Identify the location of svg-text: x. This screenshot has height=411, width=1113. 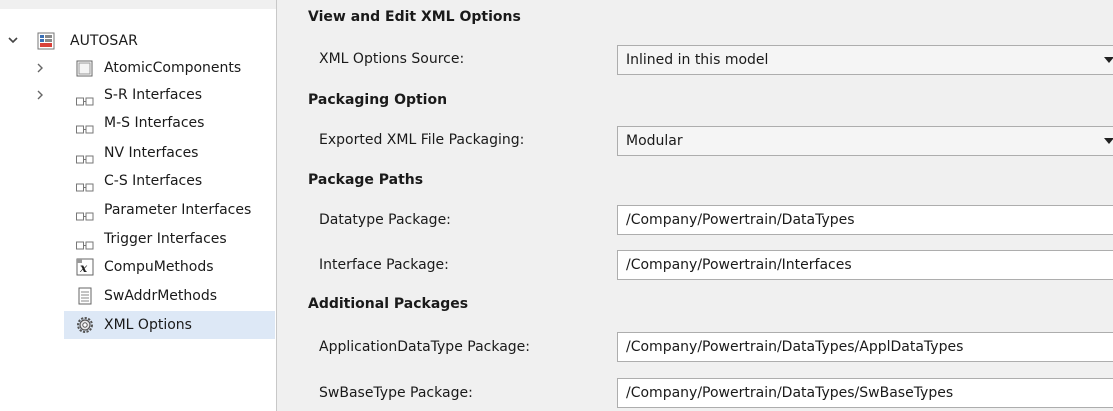
(83, 268).